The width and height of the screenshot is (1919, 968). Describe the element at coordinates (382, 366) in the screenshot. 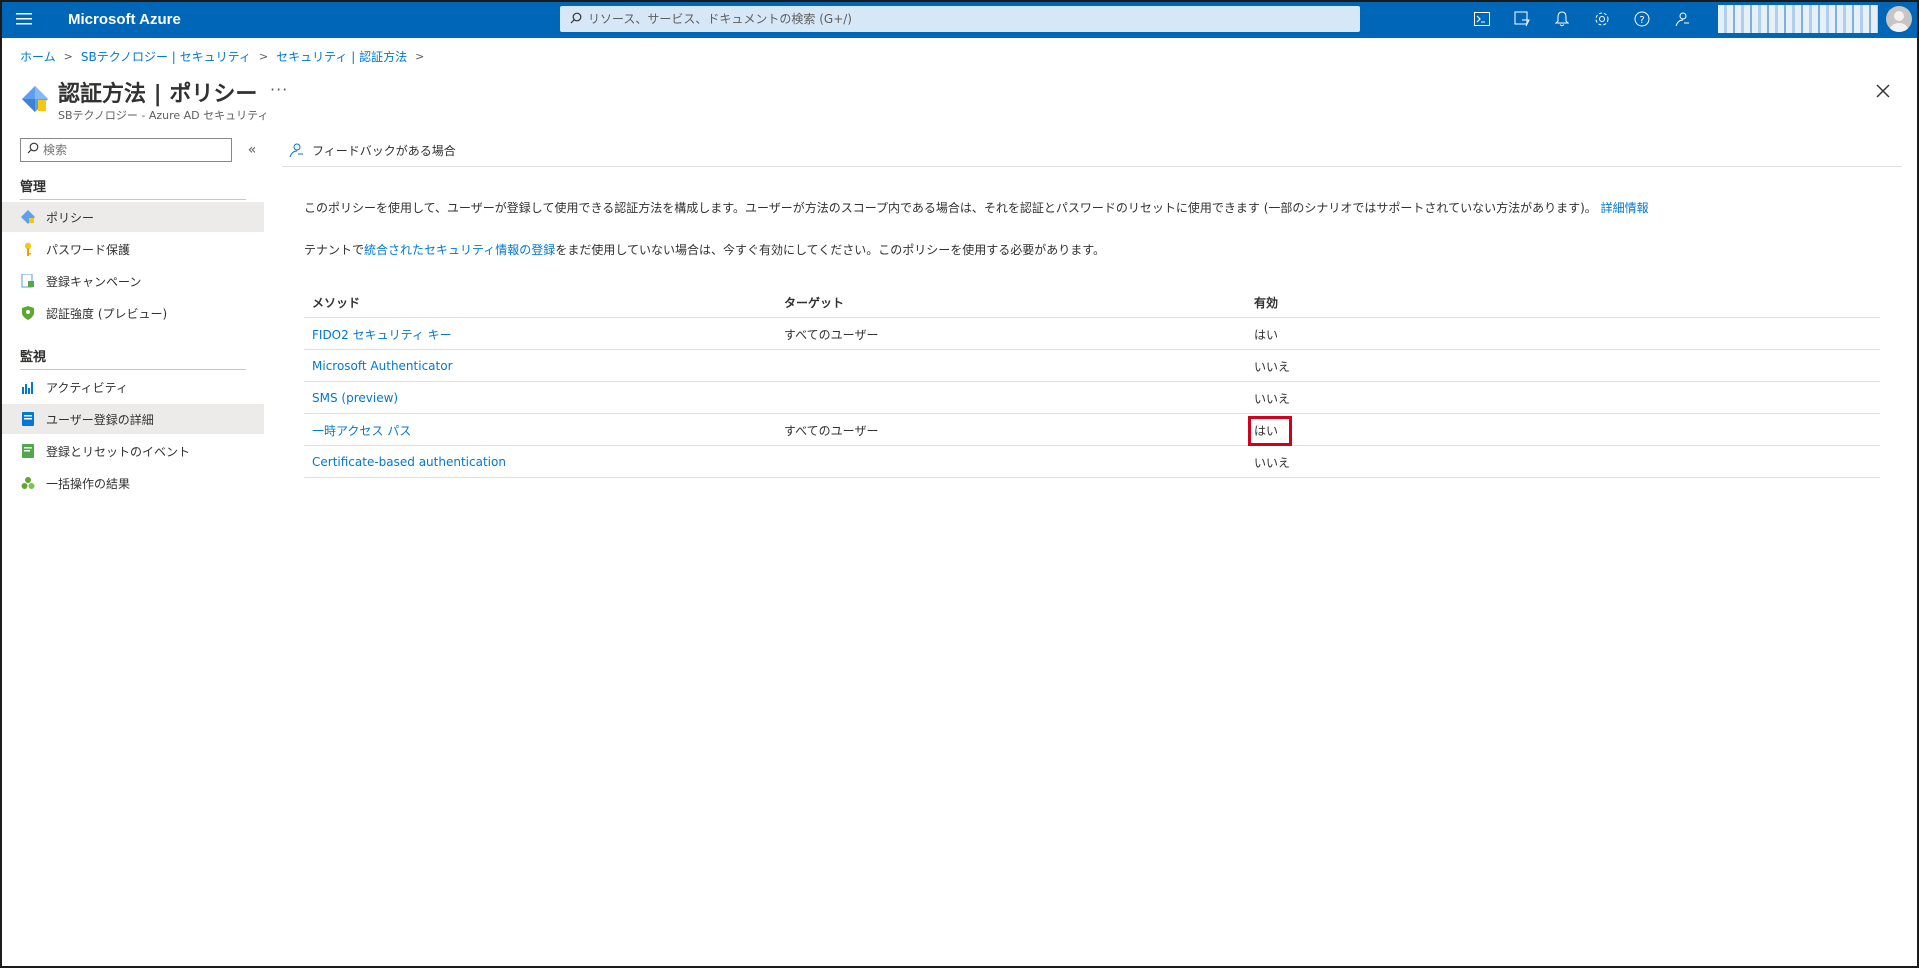

I see `method-link: Microsoft Authenticator` at that location.